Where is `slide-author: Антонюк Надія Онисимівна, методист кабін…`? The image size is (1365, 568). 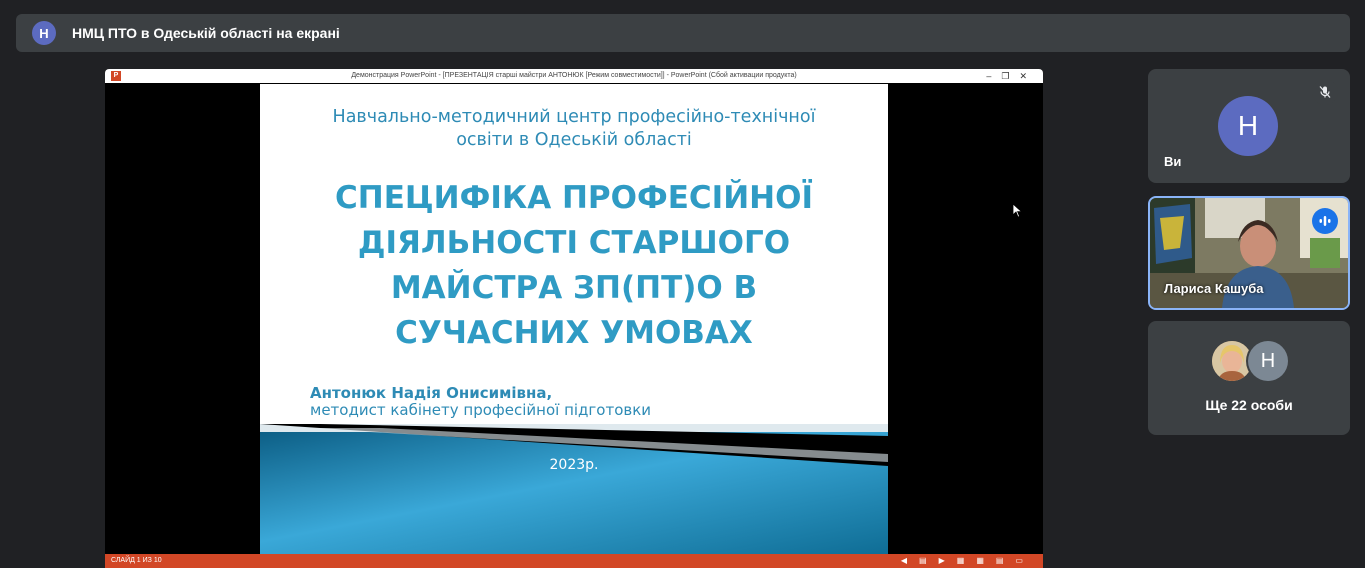 slide-author: Антонюк Надія Онисимівна, методист кабін… is located at coordinates (590, 402).